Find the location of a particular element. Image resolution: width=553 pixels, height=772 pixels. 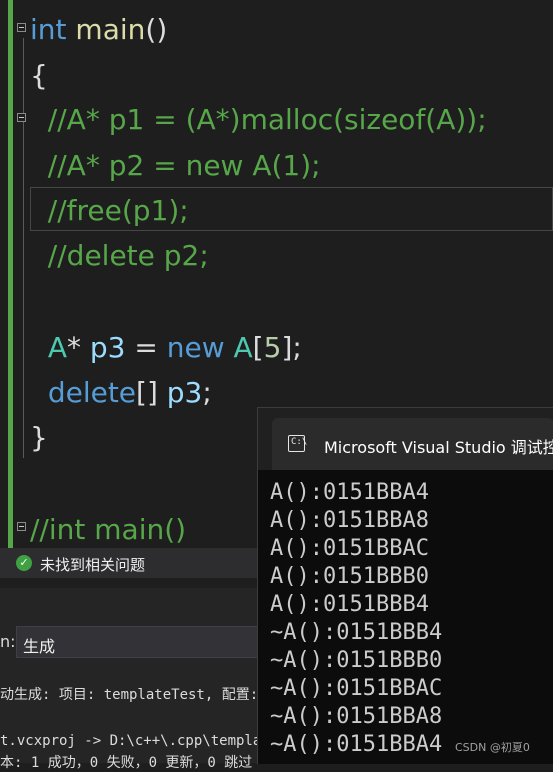

code-line-new-array: A* p3 = new A[5]; is located at coordinates (166, 348).